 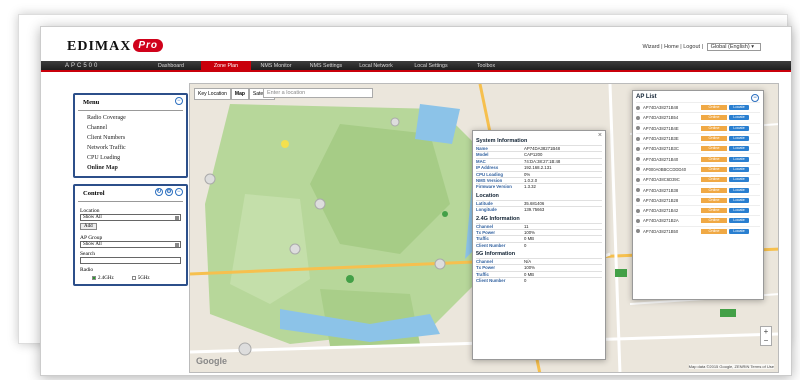 I want to click on info-value: 35.681406, so click(x=534, y=203).